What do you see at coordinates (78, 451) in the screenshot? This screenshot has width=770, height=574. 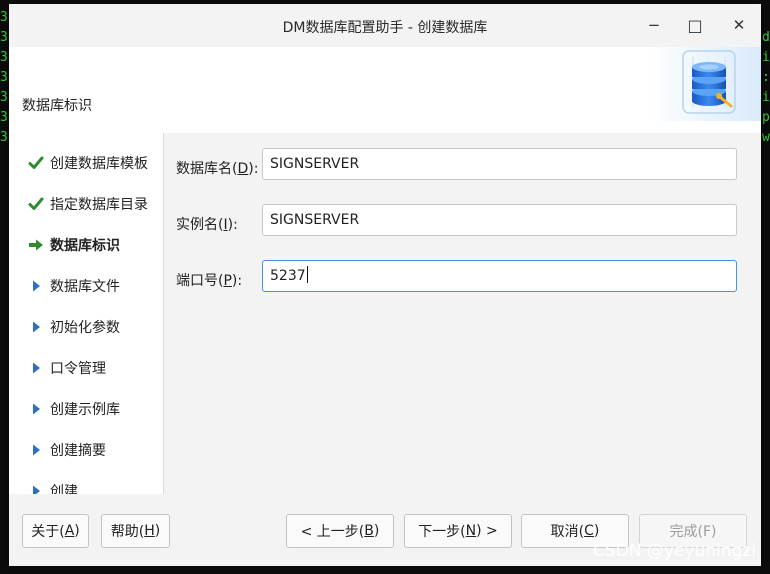 I see `step-label: 创建摘要` at bounding box center [78, 451].